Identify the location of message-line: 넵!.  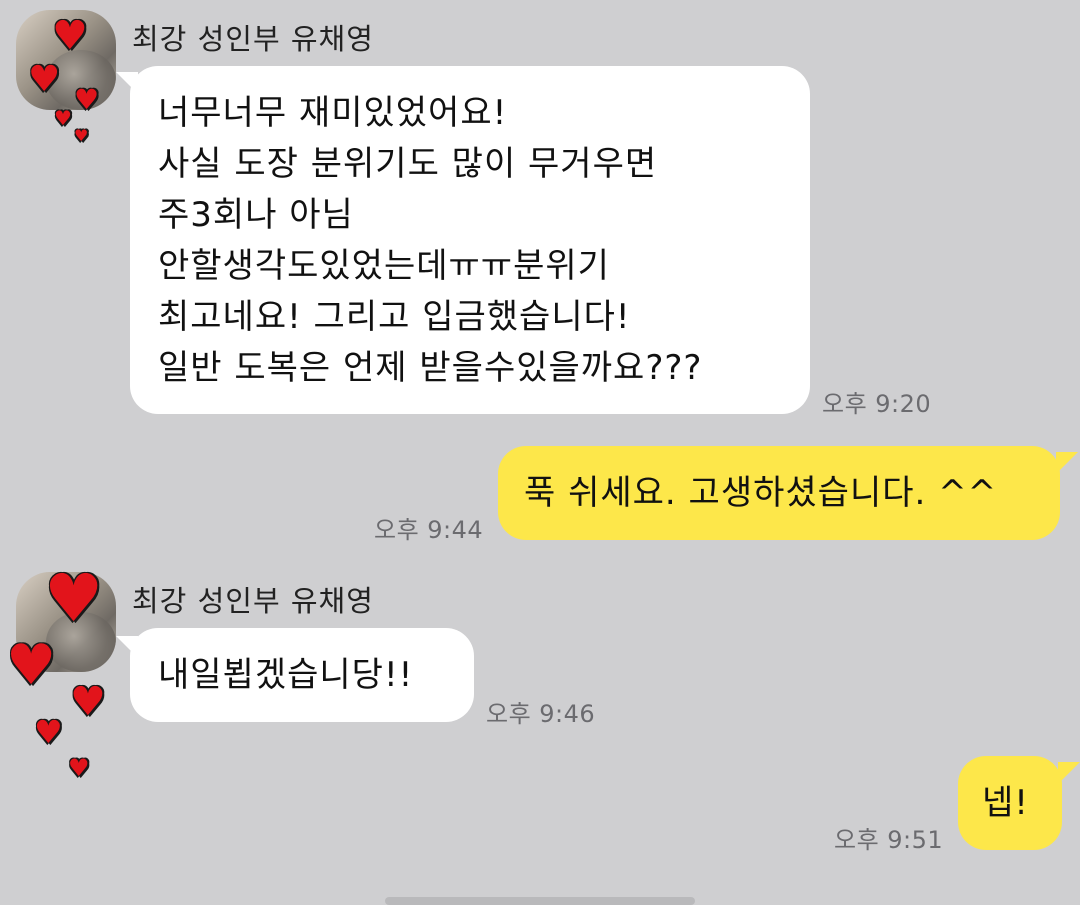
(1005, 803).